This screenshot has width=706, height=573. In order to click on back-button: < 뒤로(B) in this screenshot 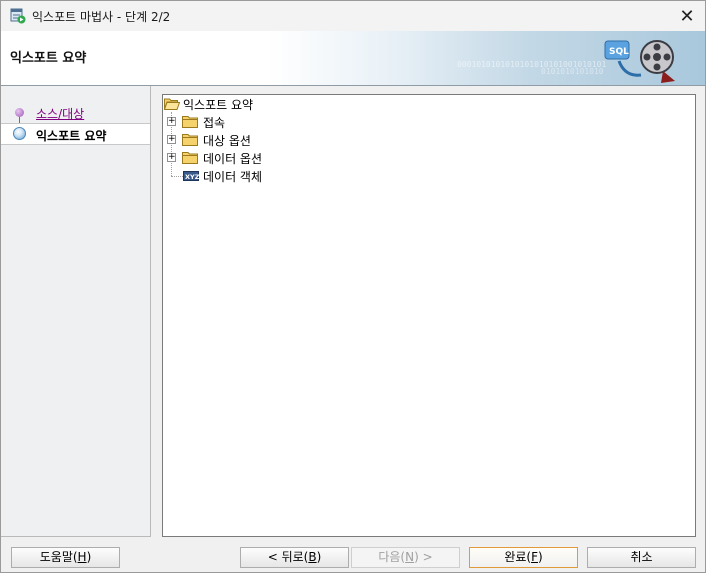, I will do `click(294, 557)`.